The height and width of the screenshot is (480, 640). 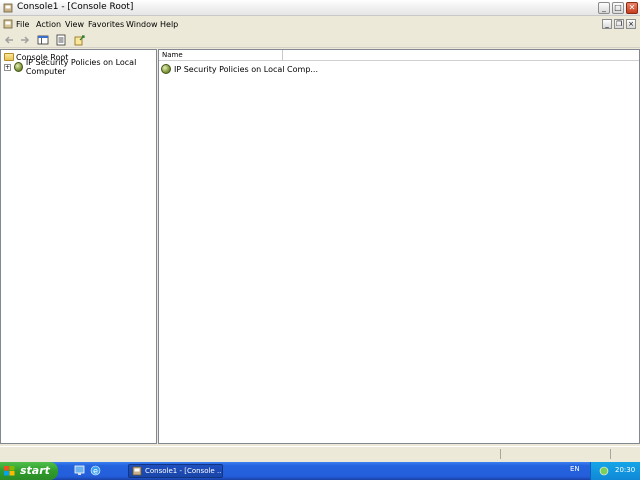 I want to click on status-bar, so click(x=320, y=453).